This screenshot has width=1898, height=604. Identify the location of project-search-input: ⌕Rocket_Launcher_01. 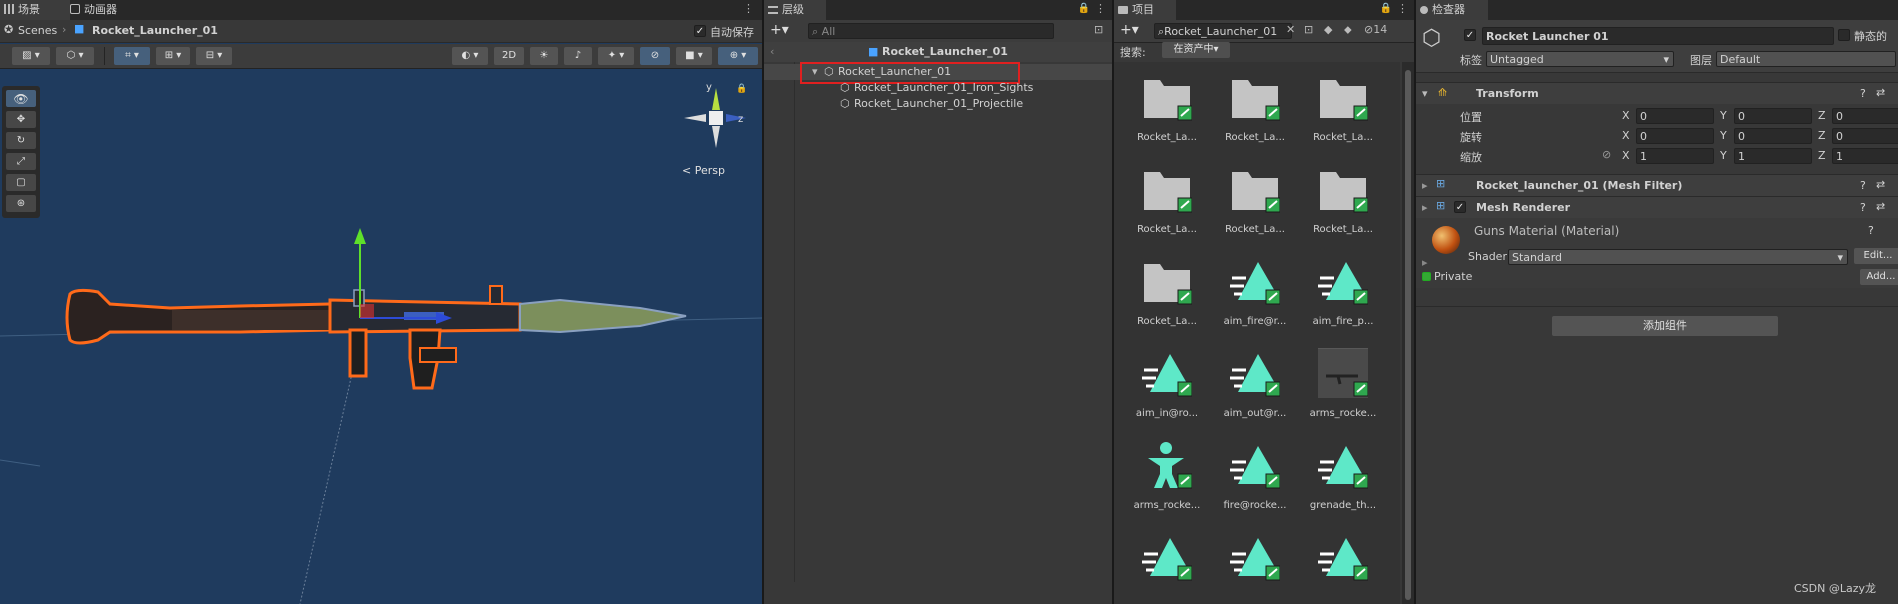
(1223, 31).